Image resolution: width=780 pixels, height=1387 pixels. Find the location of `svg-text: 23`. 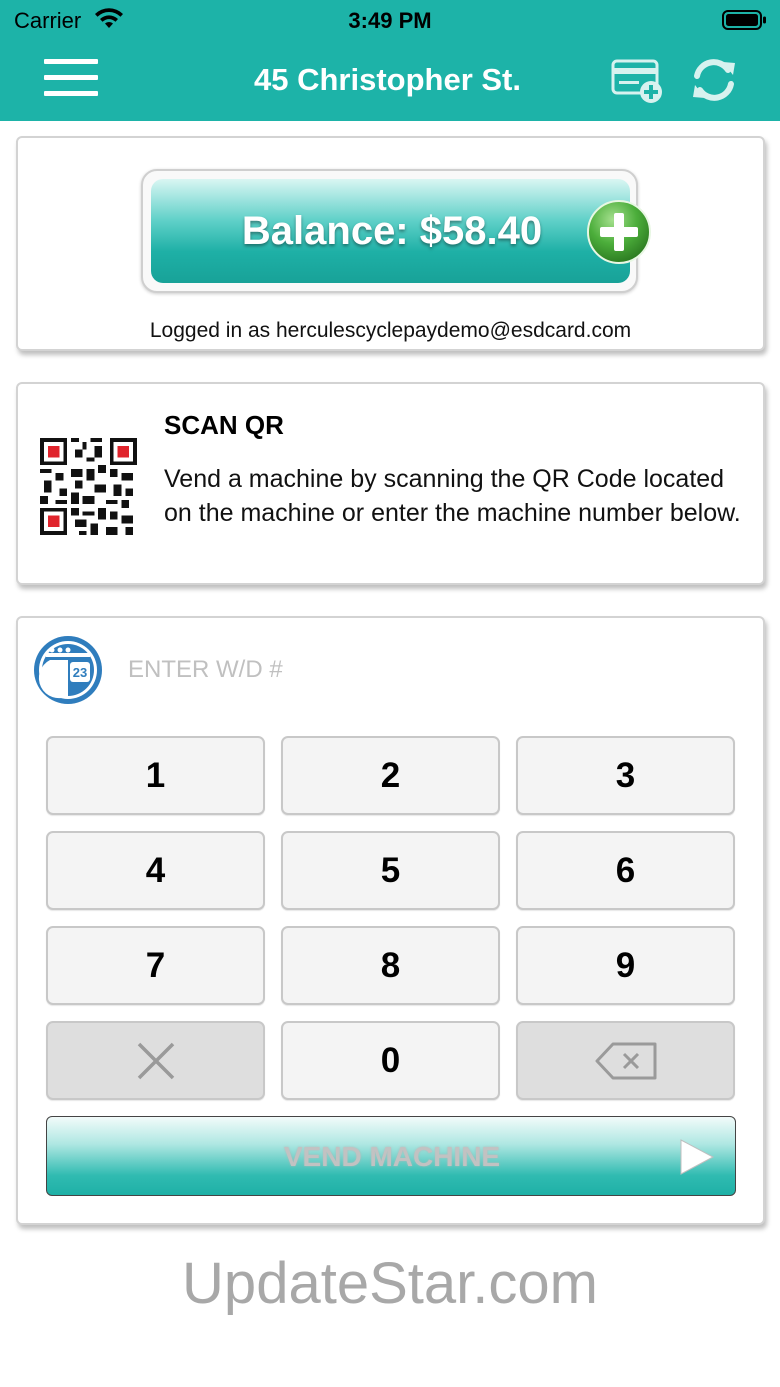

svg-text: 23 is located at coordinates (80, 672).